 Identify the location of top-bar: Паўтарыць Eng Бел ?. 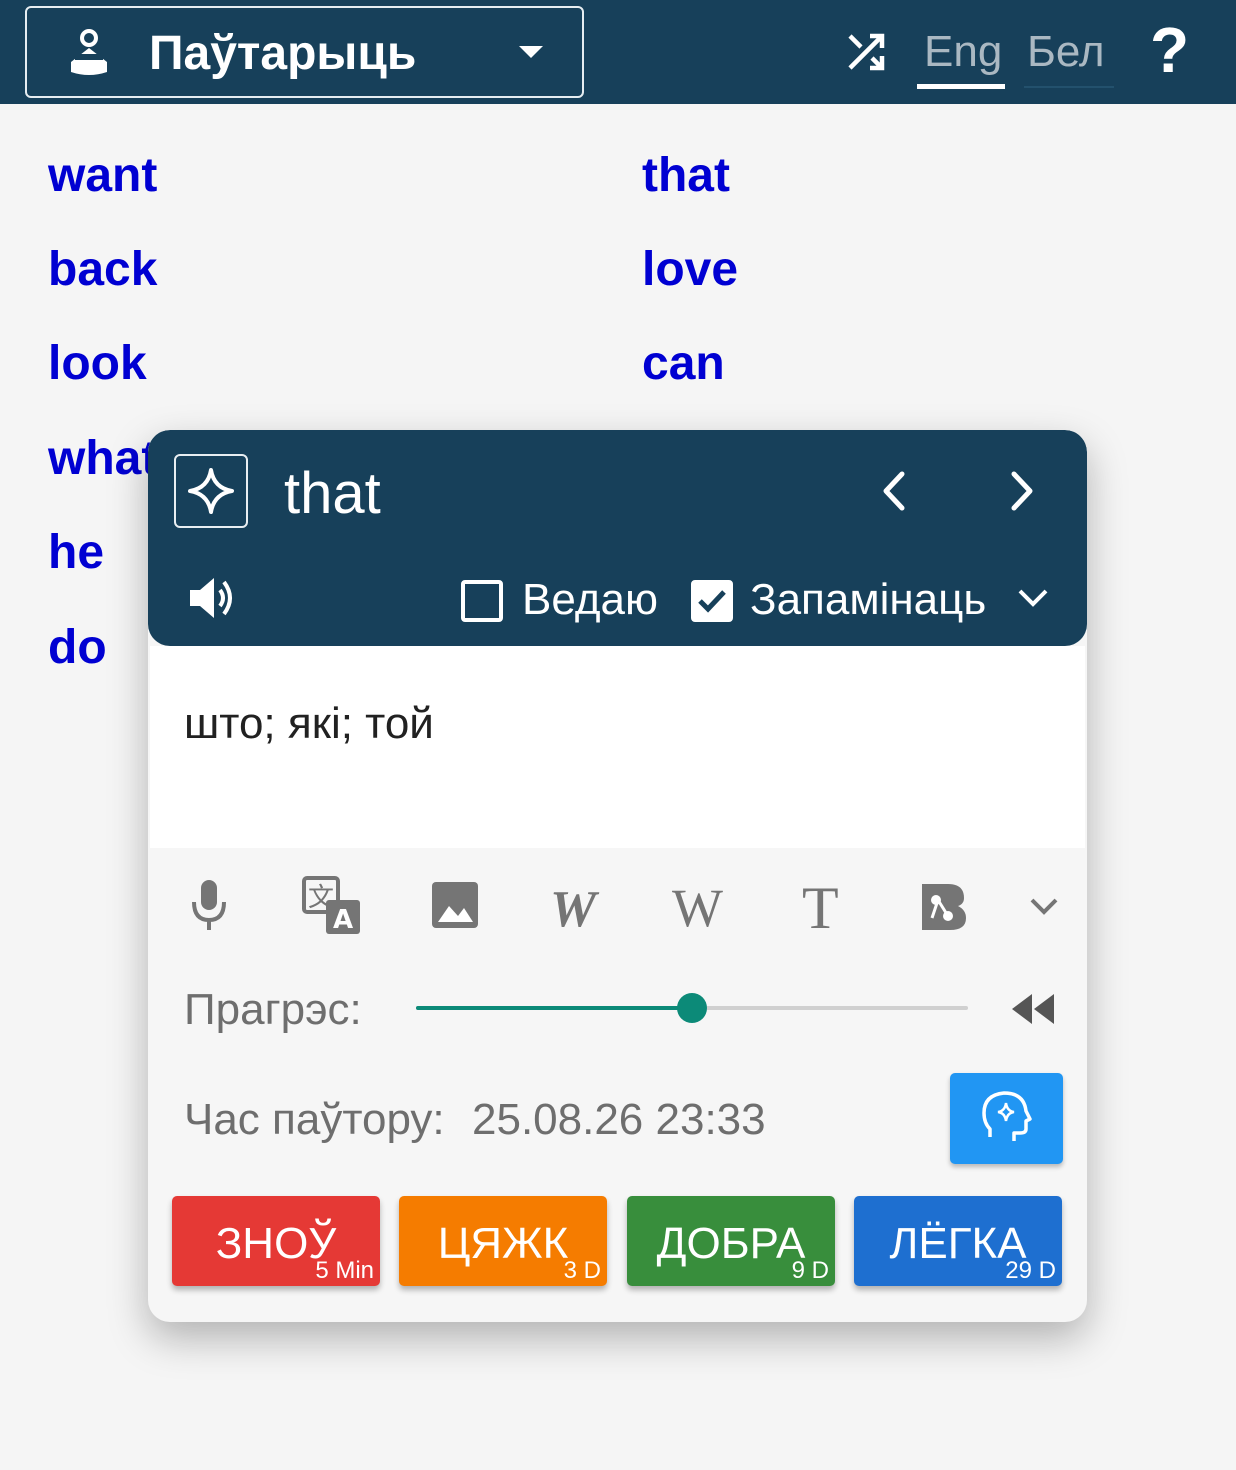
(618, 52).